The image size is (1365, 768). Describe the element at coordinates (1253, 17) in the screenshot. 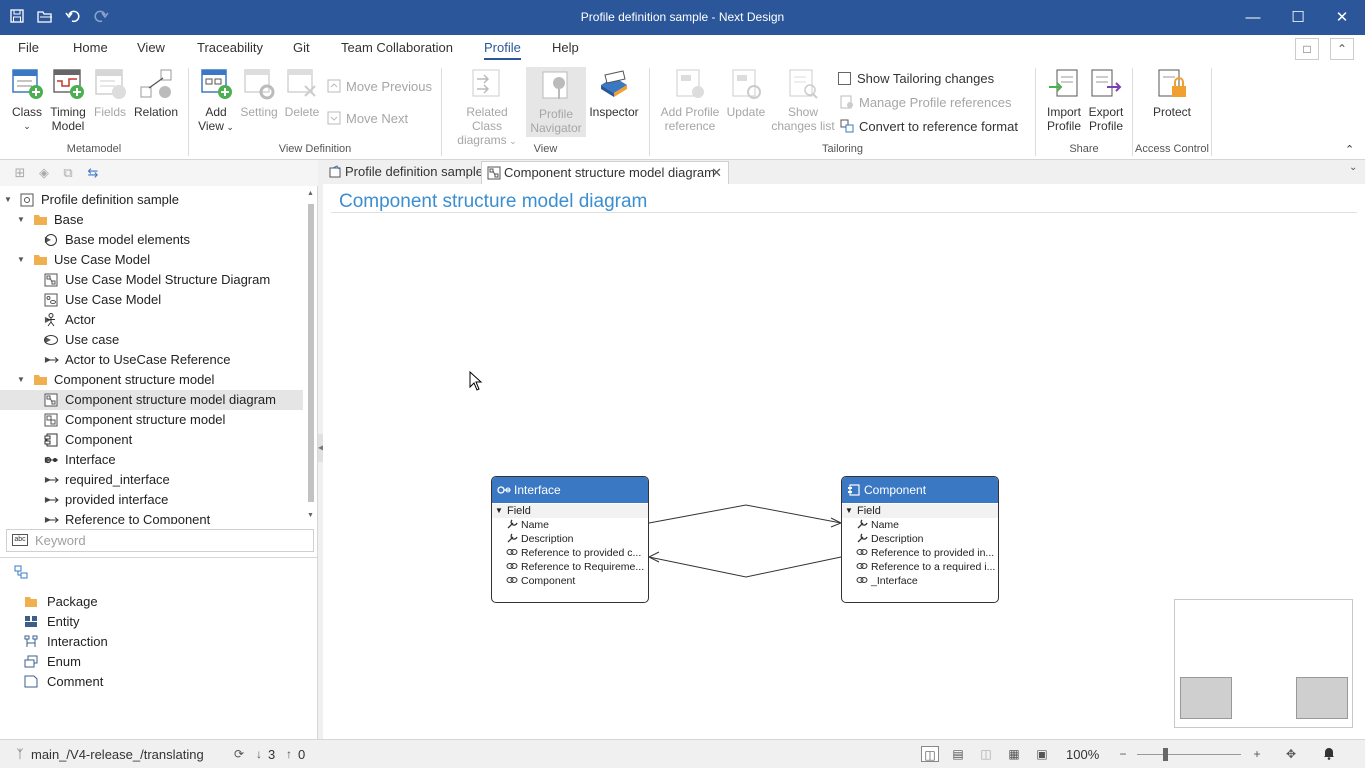

I see `minimize-icon: —` at that location.